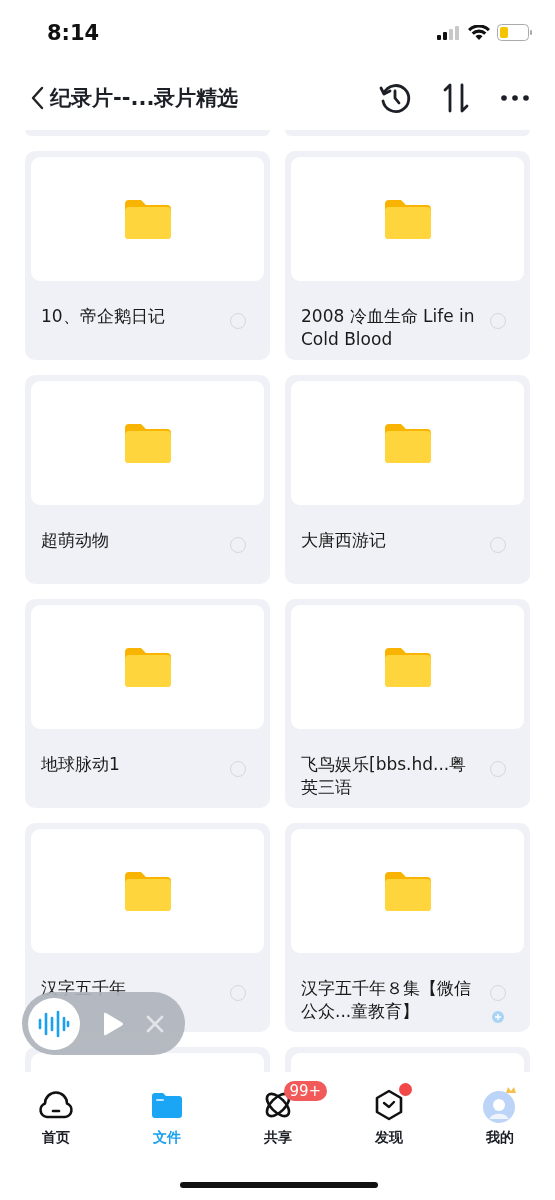  Describe the element at coordinates (407, 703) in the screenshot. I see `folder-card: 飞鸟娱乐[bbs.hd...粤英三语` at that location.